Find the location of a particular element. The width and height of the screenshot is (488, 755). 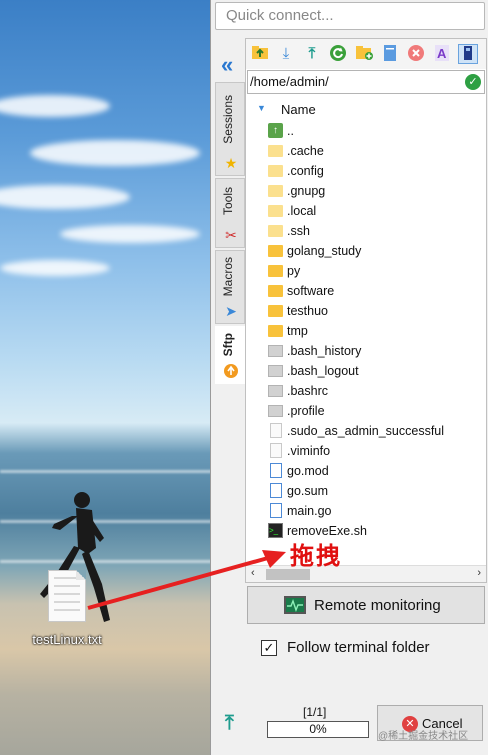

tab-sftp-label: Sftp is located at coordinates (228, 345).